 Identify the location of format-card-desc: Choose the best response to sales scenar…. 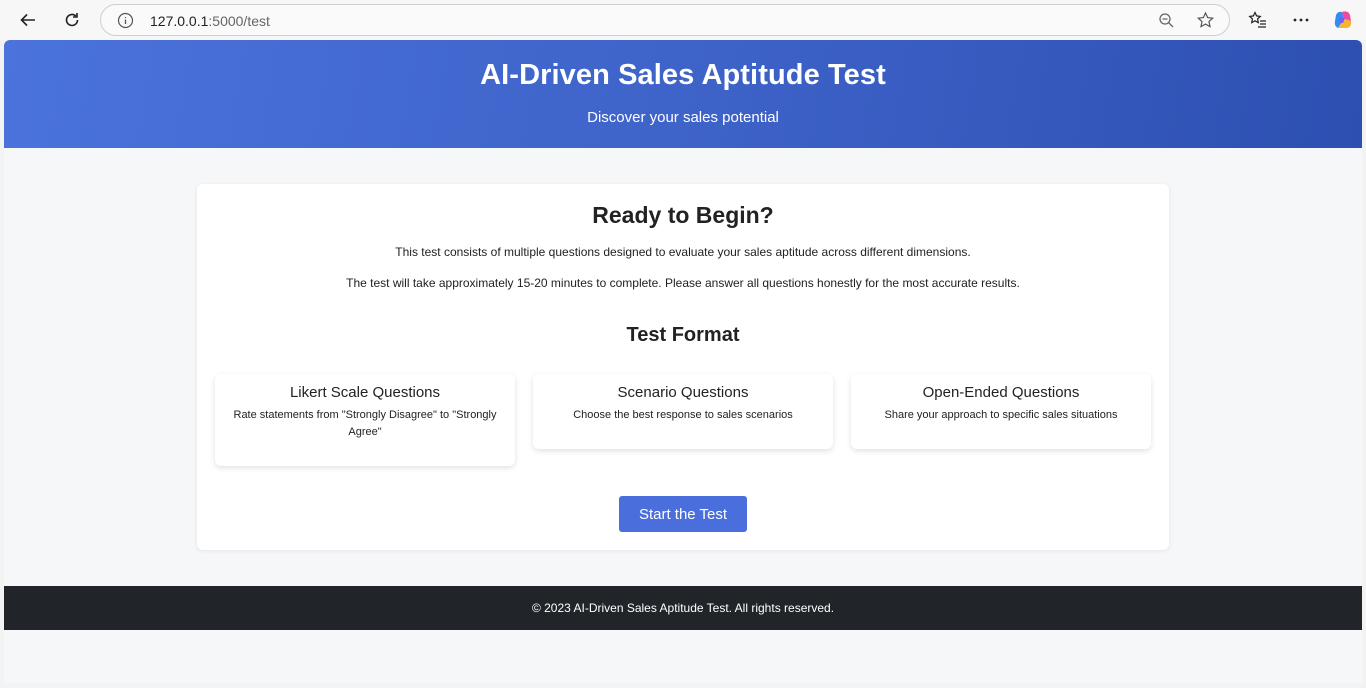
(683, 415).